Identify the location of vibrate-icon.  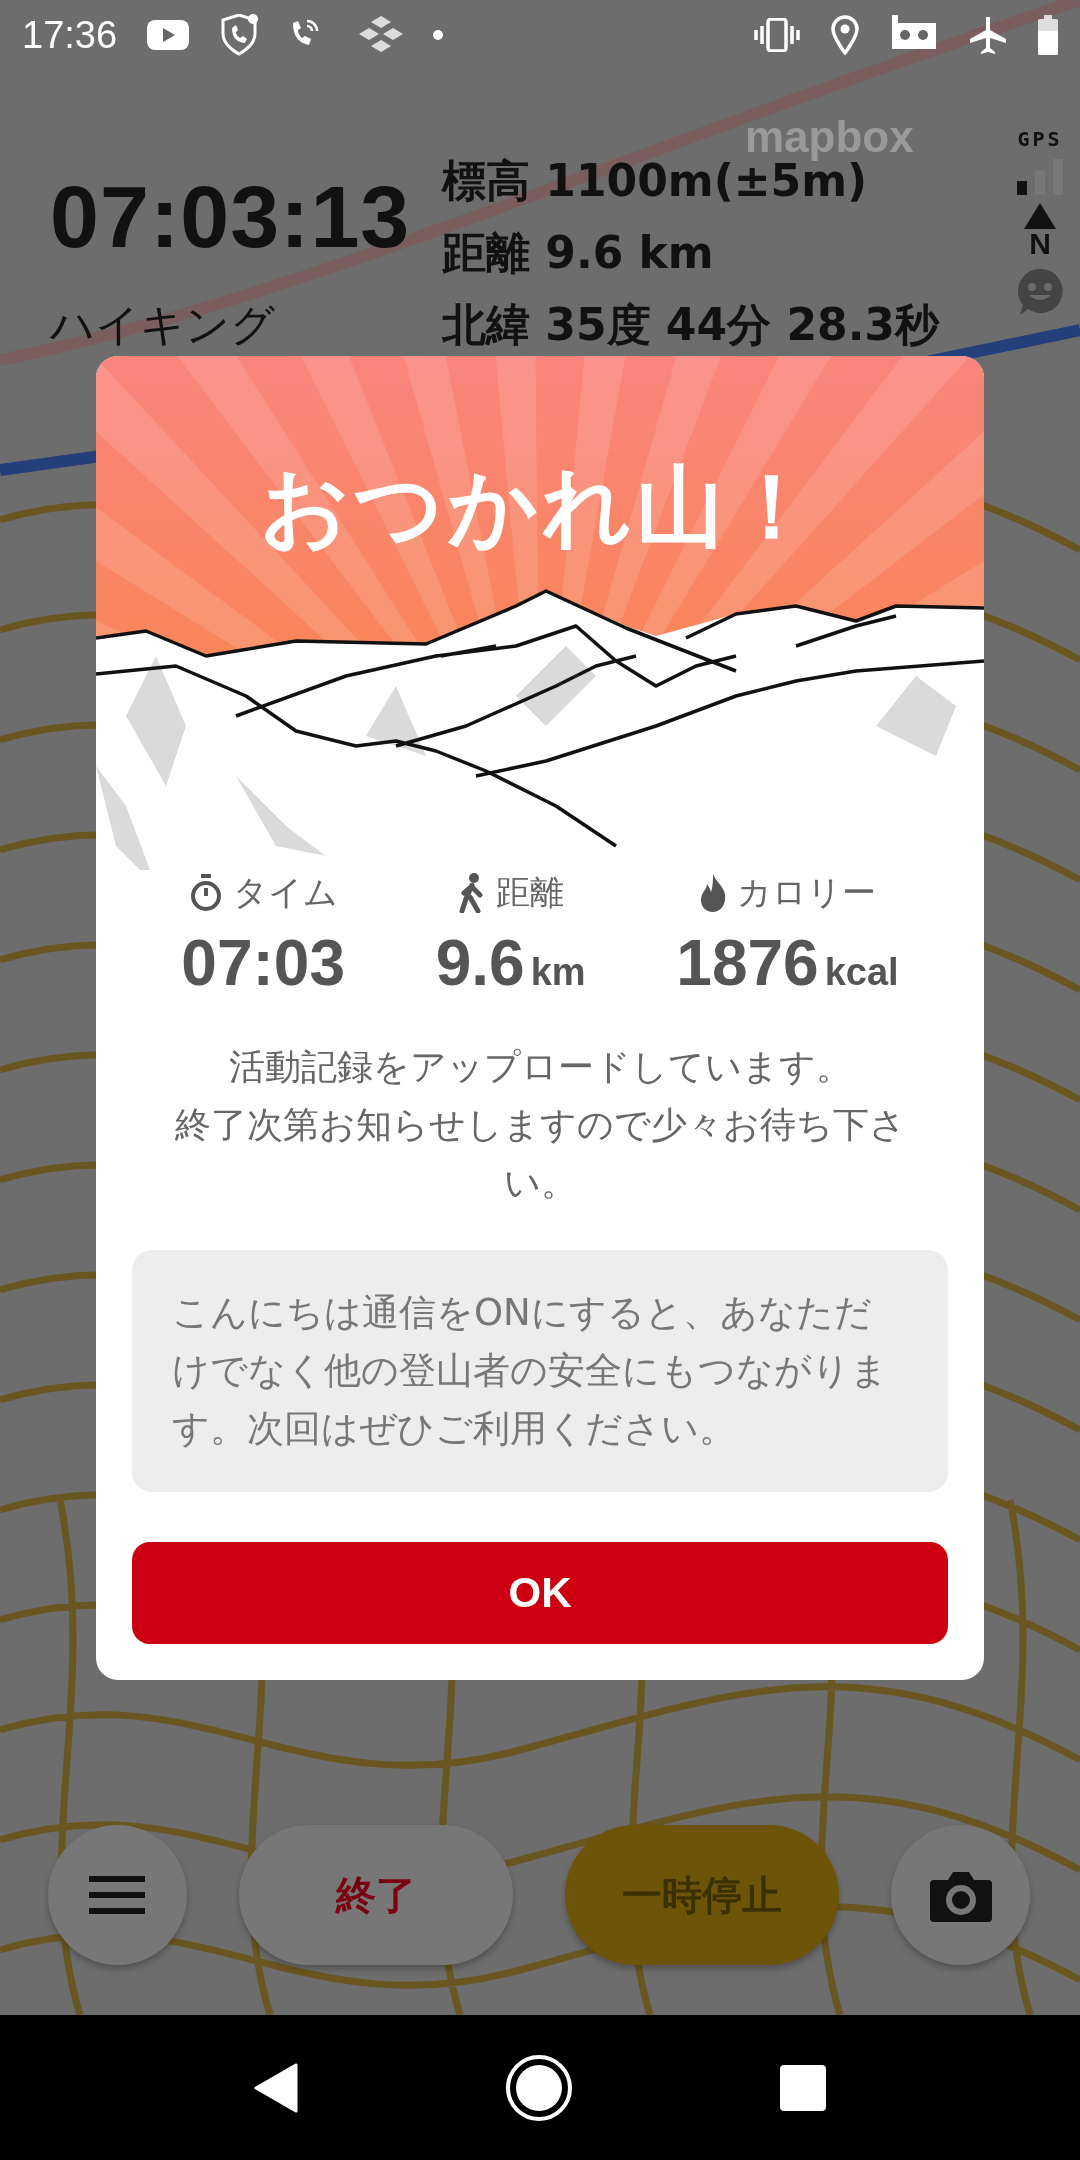
(777, 35).